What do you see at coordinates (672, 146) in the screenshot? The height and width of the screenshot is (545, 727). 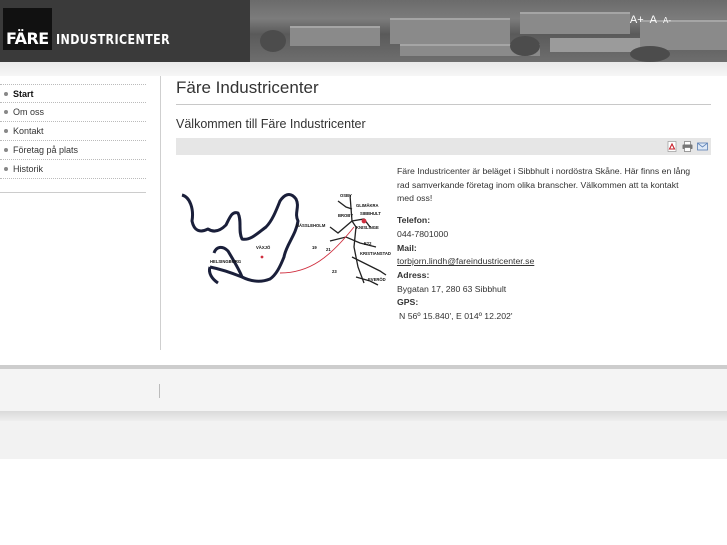 I see `pdf-icon` at bounding box center [672, 146].